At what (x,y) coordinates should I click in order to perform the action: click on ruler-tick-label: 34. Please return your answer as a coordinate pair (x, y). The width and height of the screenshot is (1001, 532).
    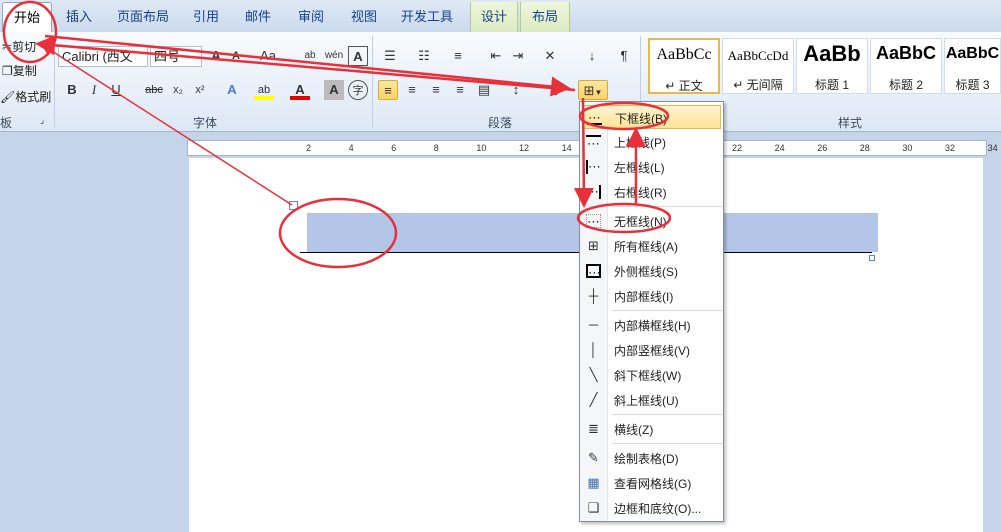
    Looking at the image, I should click on (992, 148).